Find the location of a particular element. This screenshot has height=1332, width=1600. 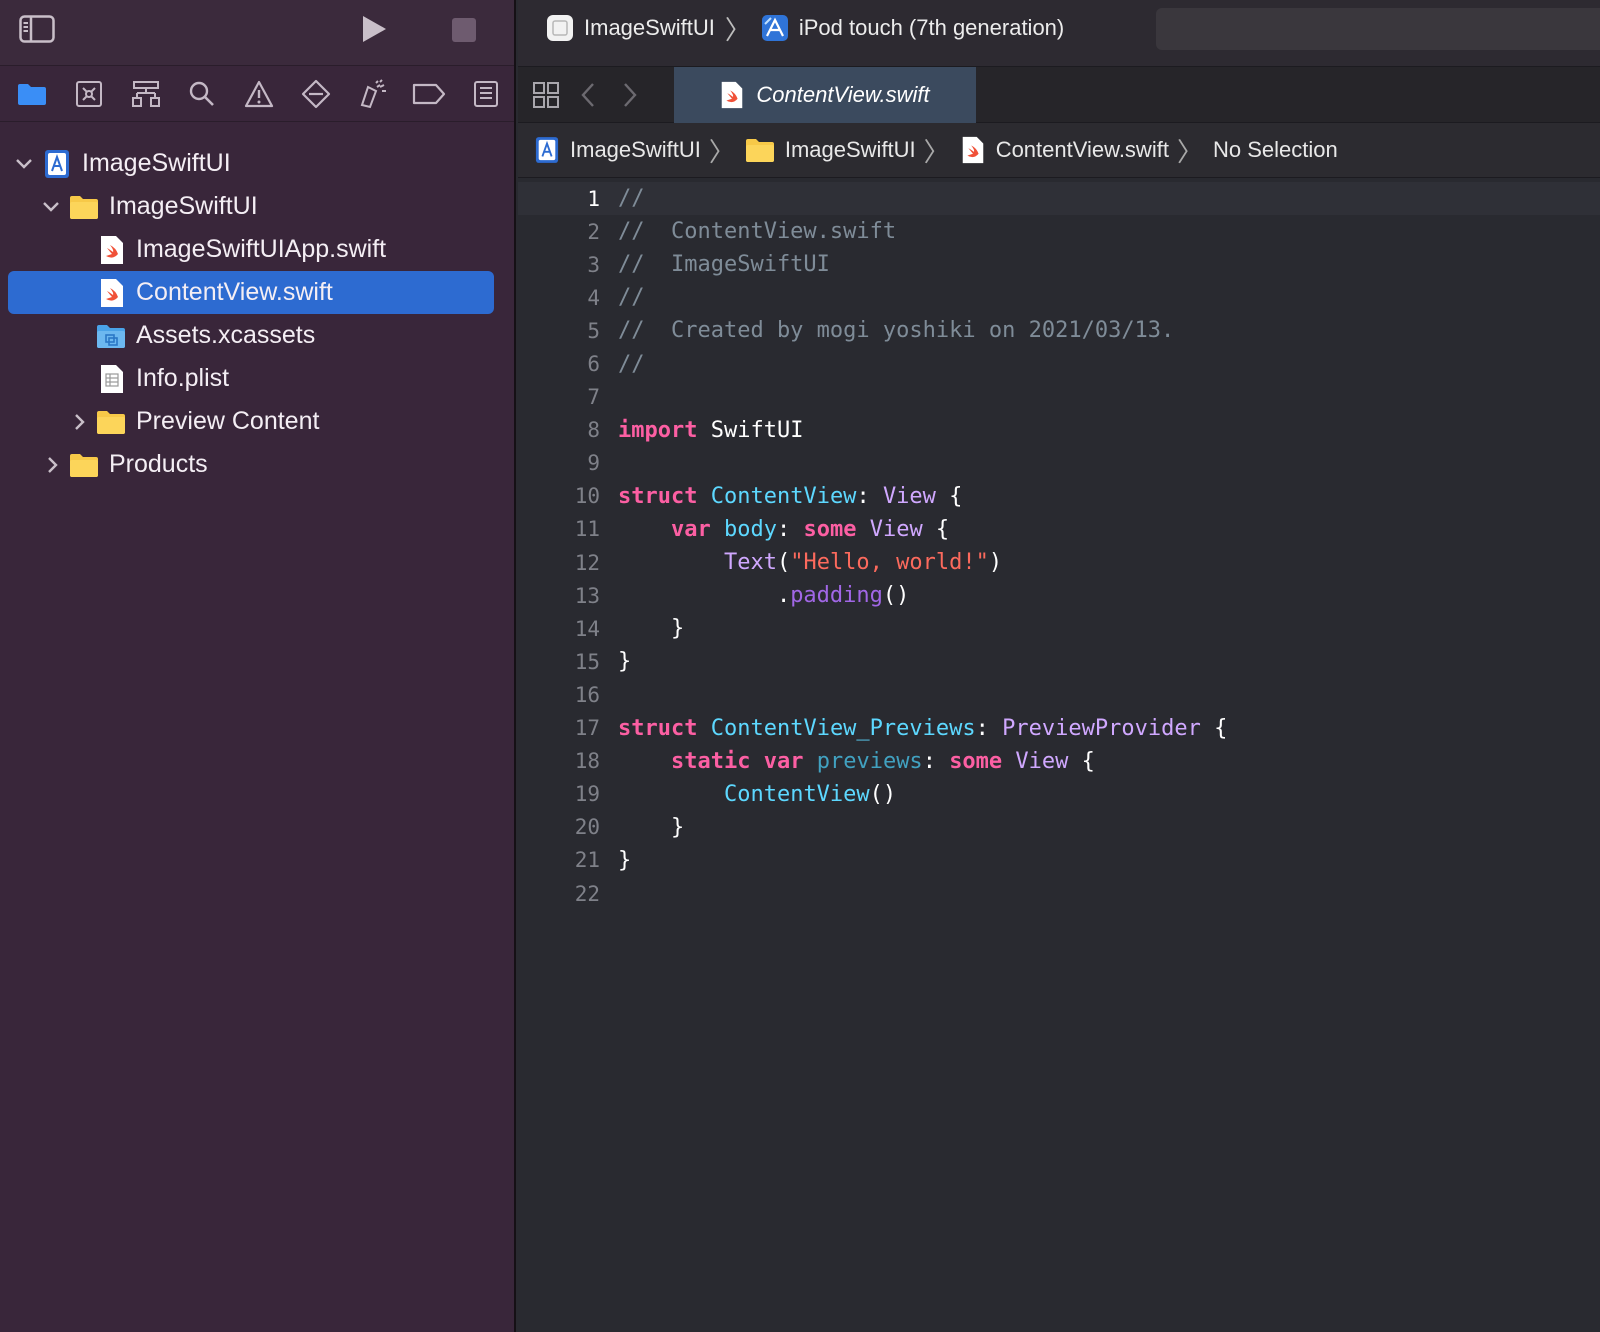

sidebar-icon is located at coordinates (37, 29).